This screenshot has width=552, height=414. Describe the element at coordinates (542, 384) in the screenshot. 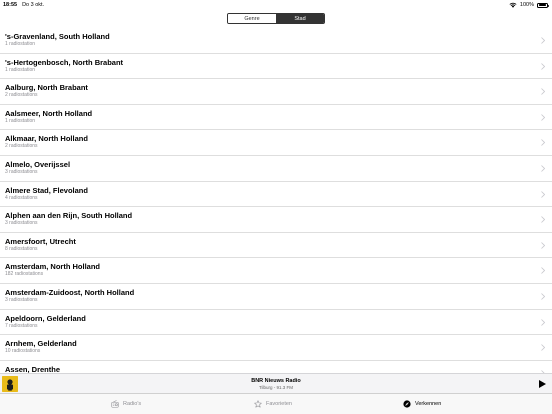

I see `play-icon` at that location.